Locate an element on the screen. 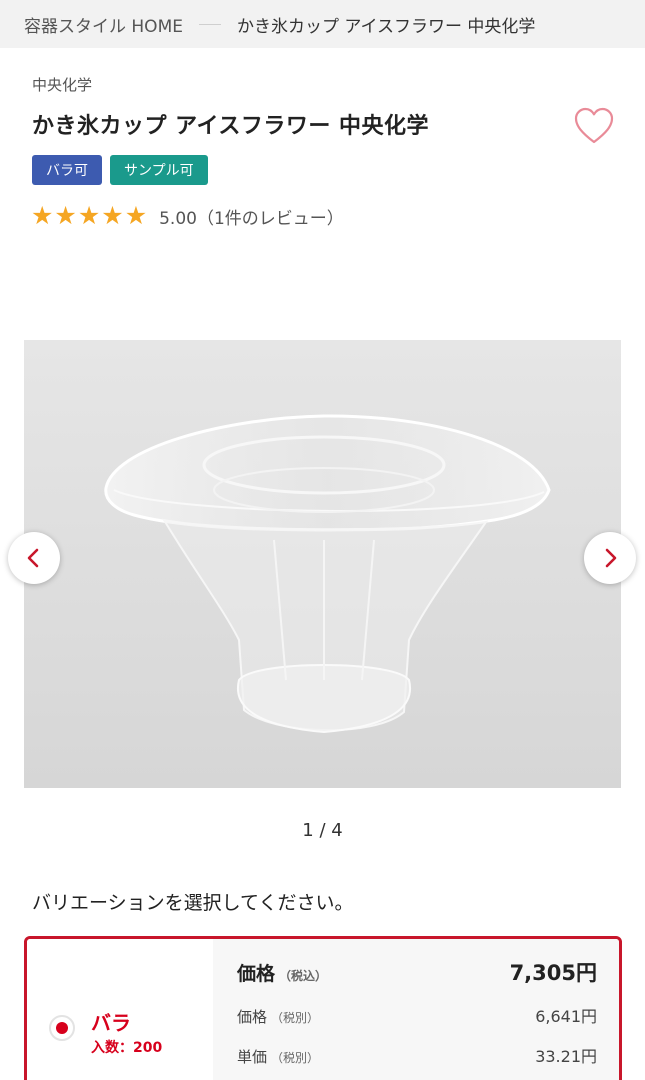 The height and width of the screenshot is (1080, 645). variation-quantity: 入数：200 is located at coordinates (127, 1048).